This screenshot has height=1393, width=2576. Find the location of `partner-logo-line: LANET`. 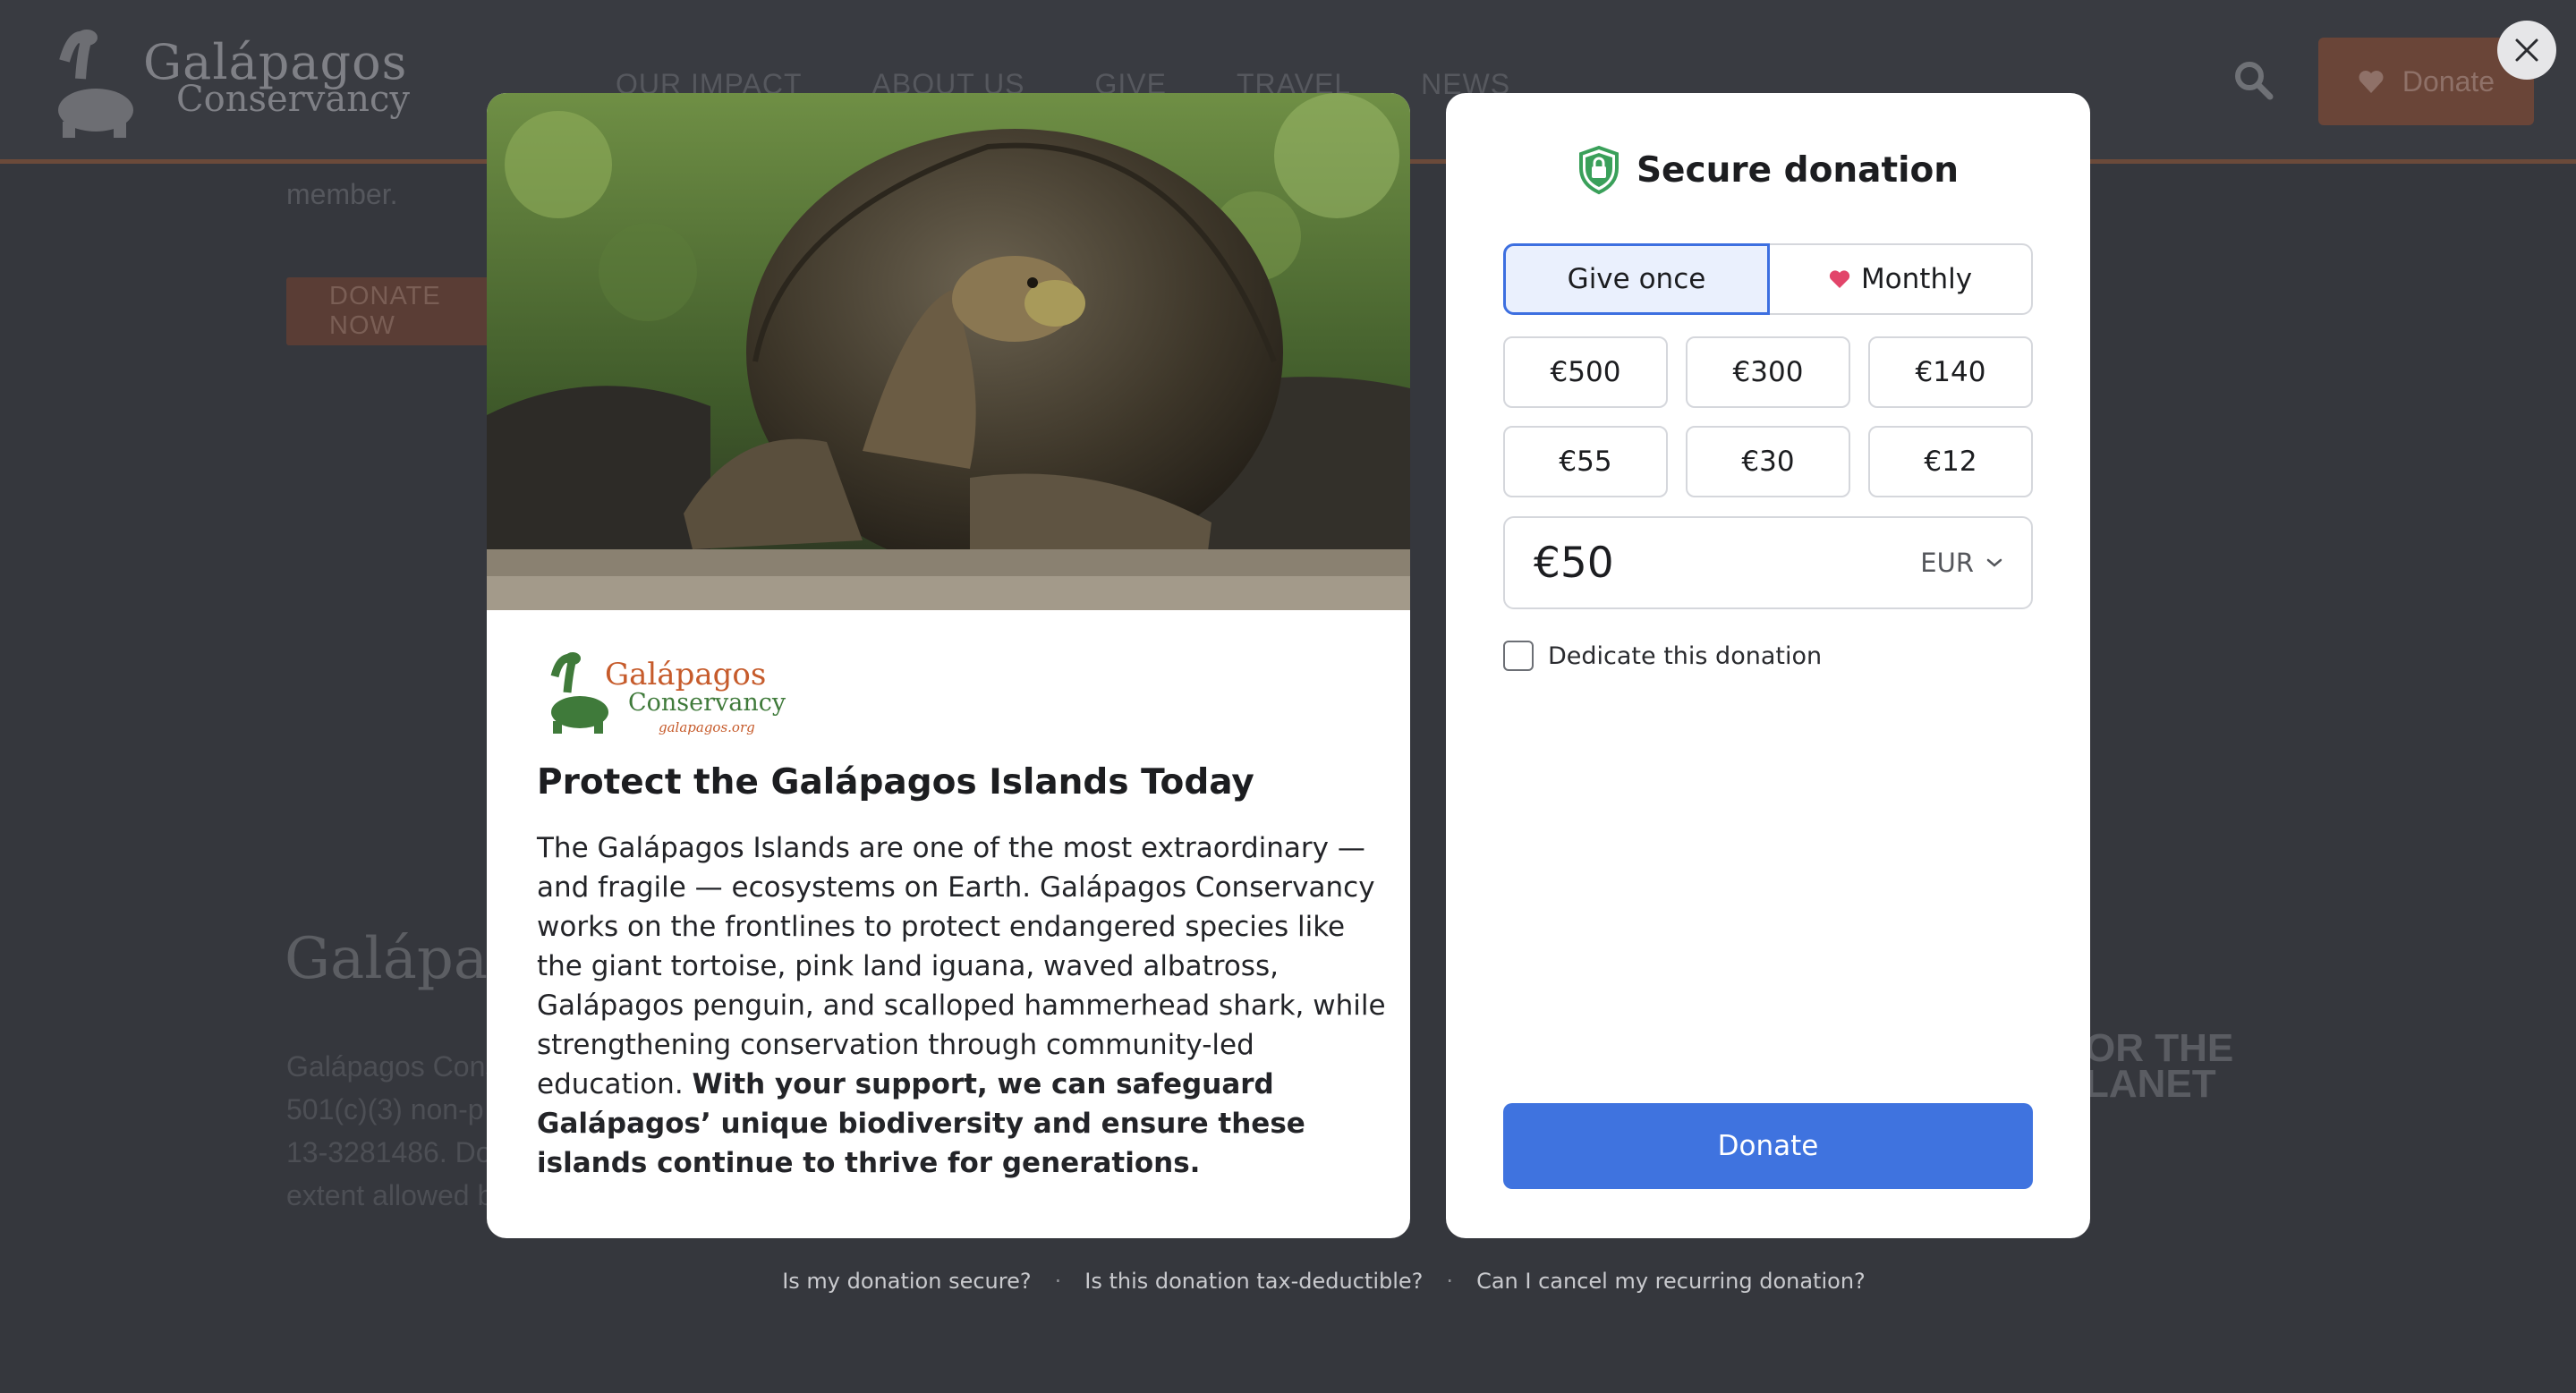

partner-logo-line: LANET is located at coordinates (2150, 1084).